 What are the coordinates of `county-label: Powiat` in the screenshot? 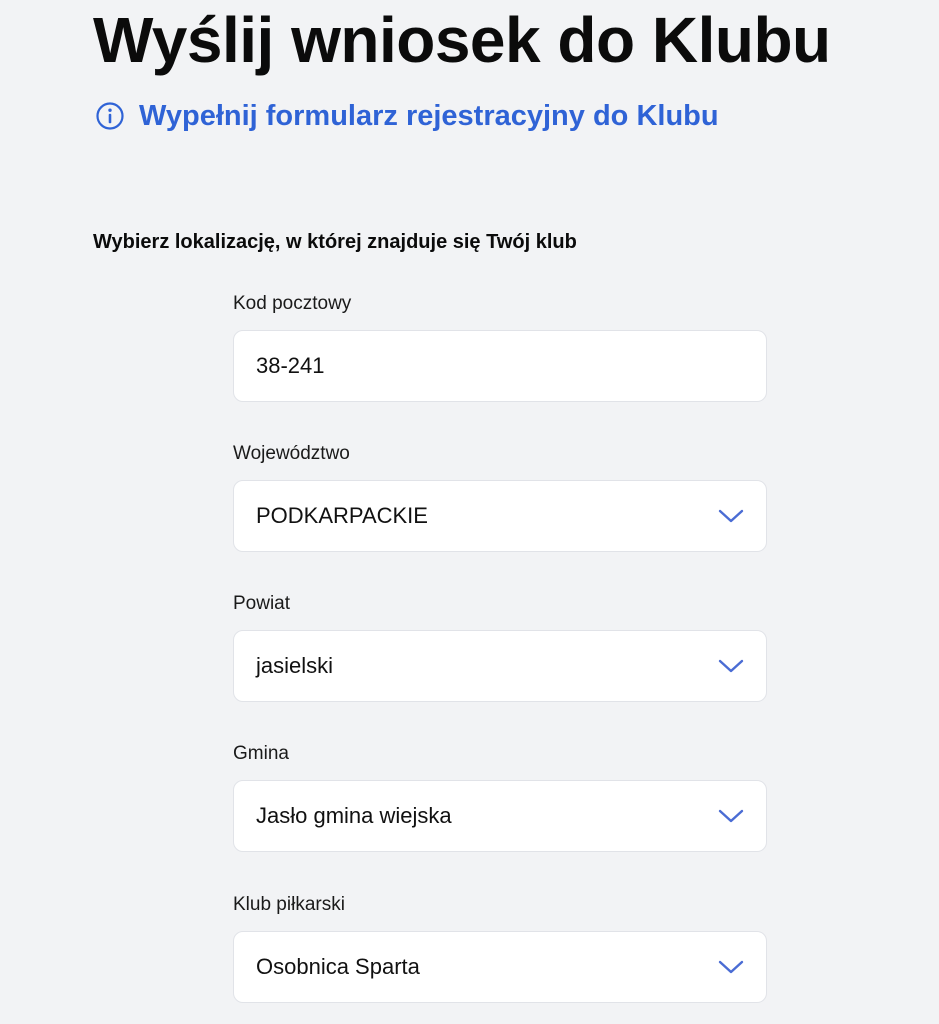 It's located at (262, 603).